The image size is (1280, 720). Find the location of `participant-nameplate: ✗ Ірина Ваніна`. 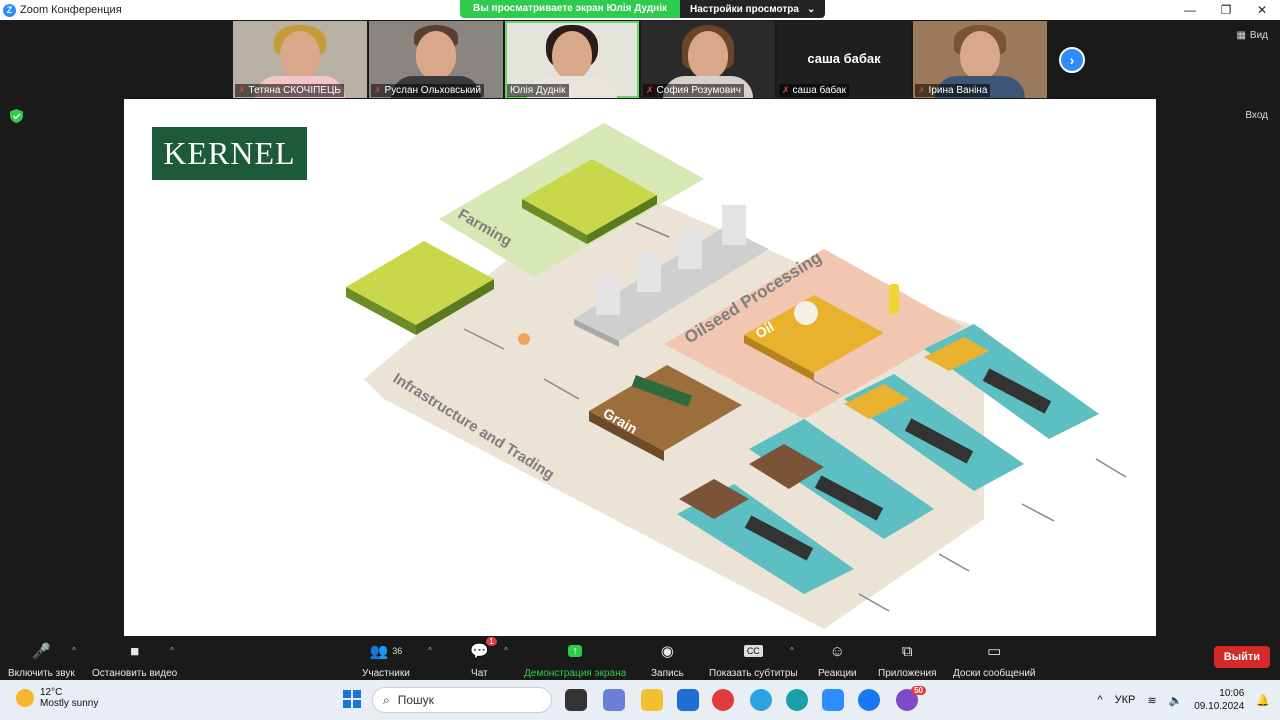

participant-nameplate: ✗ Ірина Ваніна is located at coordinates (953, 90).